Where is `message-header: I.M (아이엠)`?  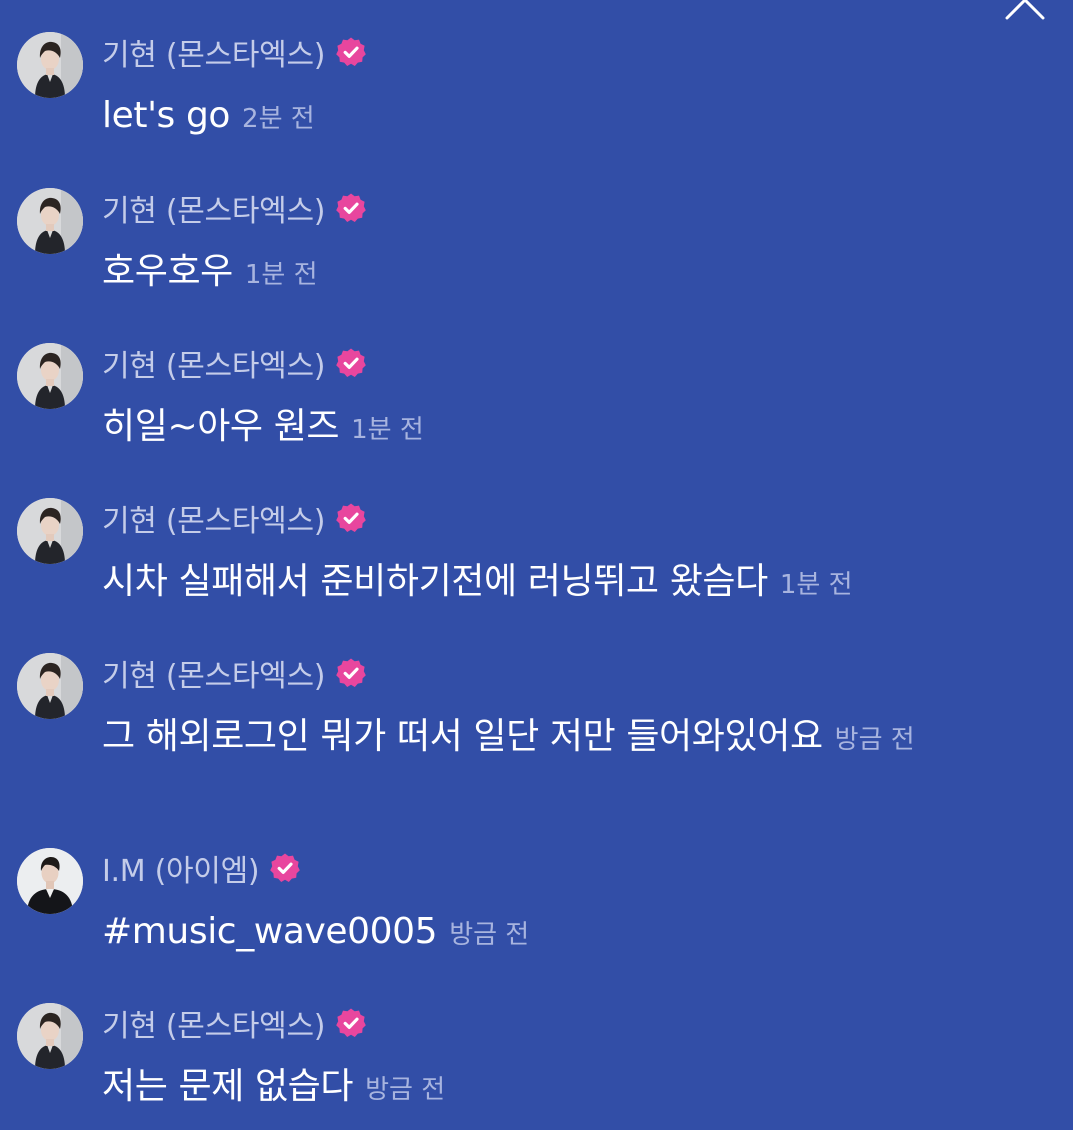 message-header: I.M (아이엠) is located at coordinates (201, 868).